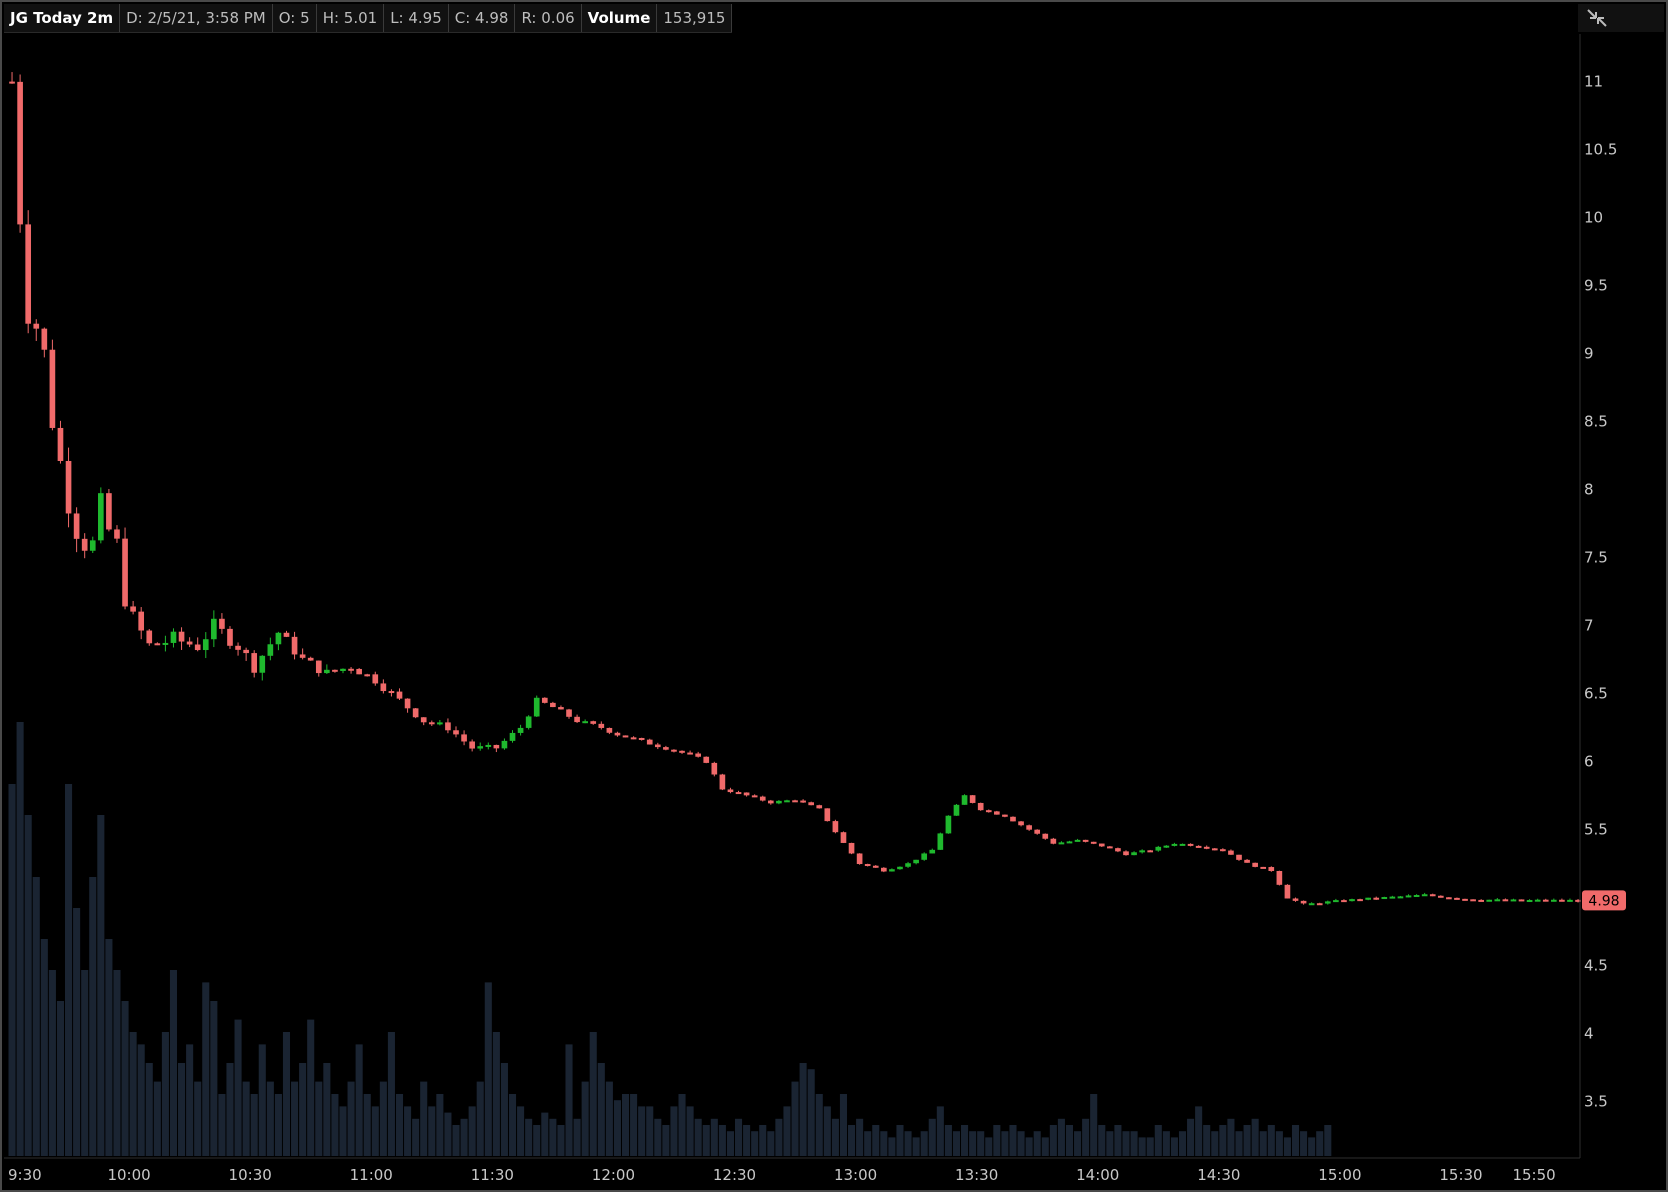 The image size is (1668, 1192). Describe the element at coordinates (1600, 592) in the screenshot. I see `price-axis: 11 10.5 10 9.5 9 8.5 8 7.5 7 6.5 6 5.5 4.5 4 3.5` at that location.